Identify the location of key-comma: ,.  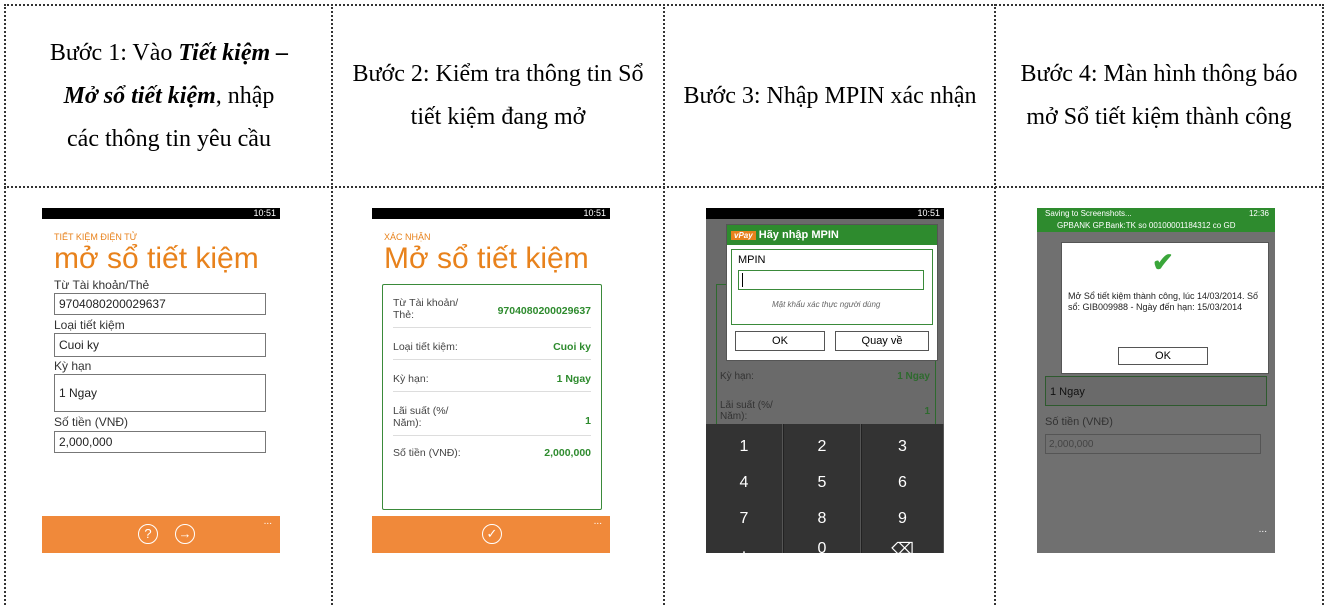
(744, 542).